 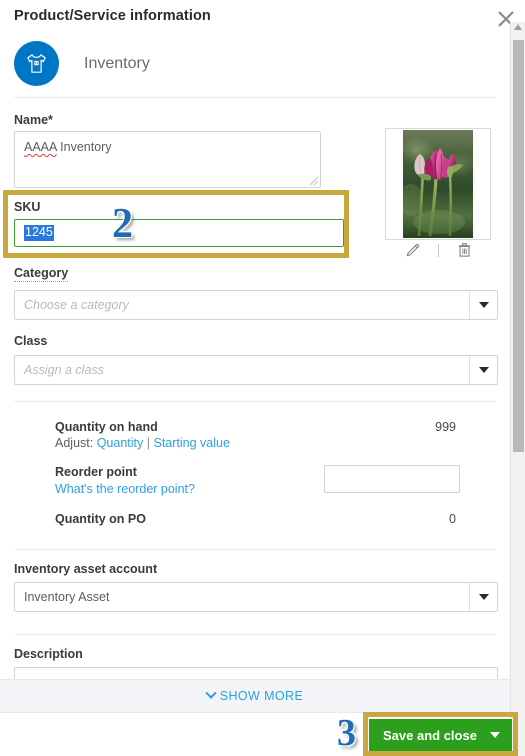 I want to click on adjust-row: Adjust: Quantity | Starting value, so click(x=142, y=443).